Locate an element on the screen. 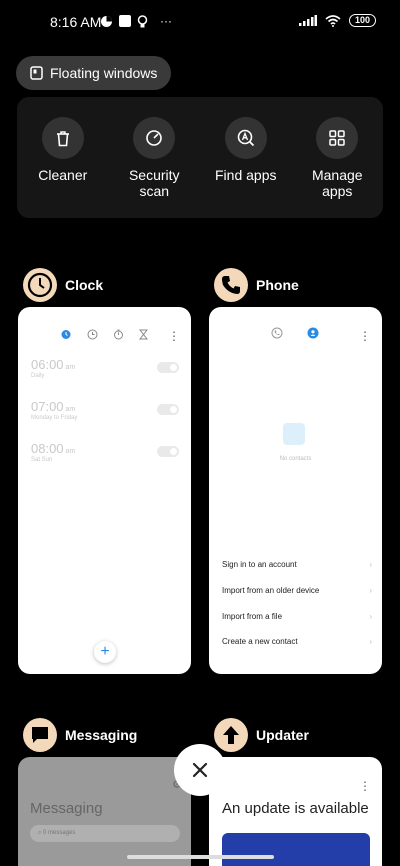  messaging-app-card: ⚙ Messaging ⌕ 0 messages is located at coordinates (104, 811).